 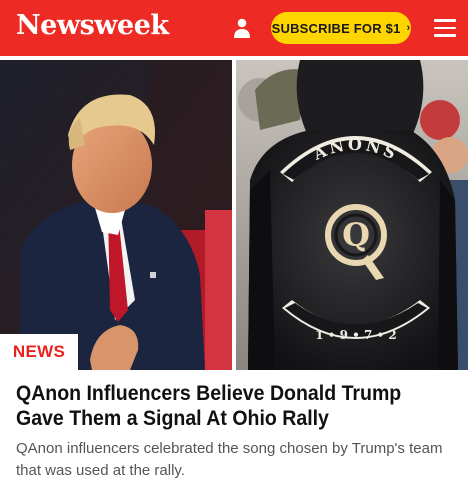 What do you see at coordinates (356, 235) in the screenshot?
I see `jacket-center-letter: Q` at bounding box center [356, 235].